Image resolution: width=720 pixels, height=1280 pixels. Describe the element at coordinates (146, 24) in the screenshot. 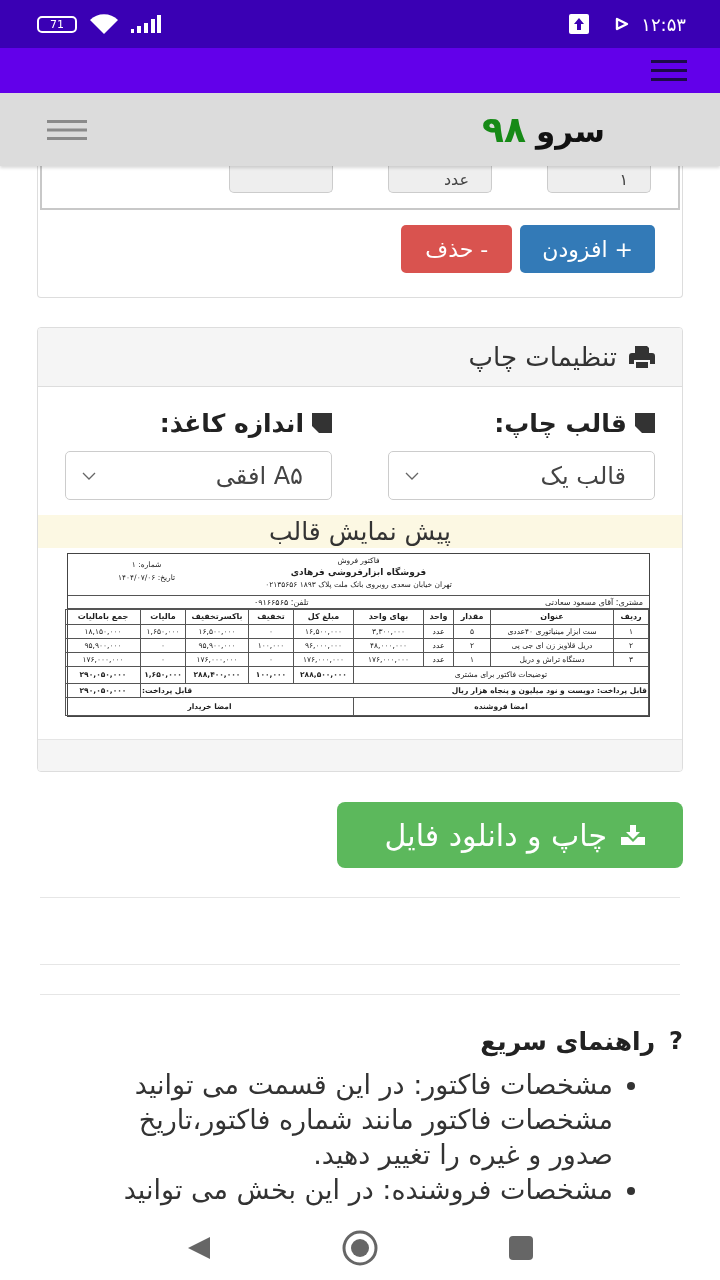

I see `signal-icon` at that location.